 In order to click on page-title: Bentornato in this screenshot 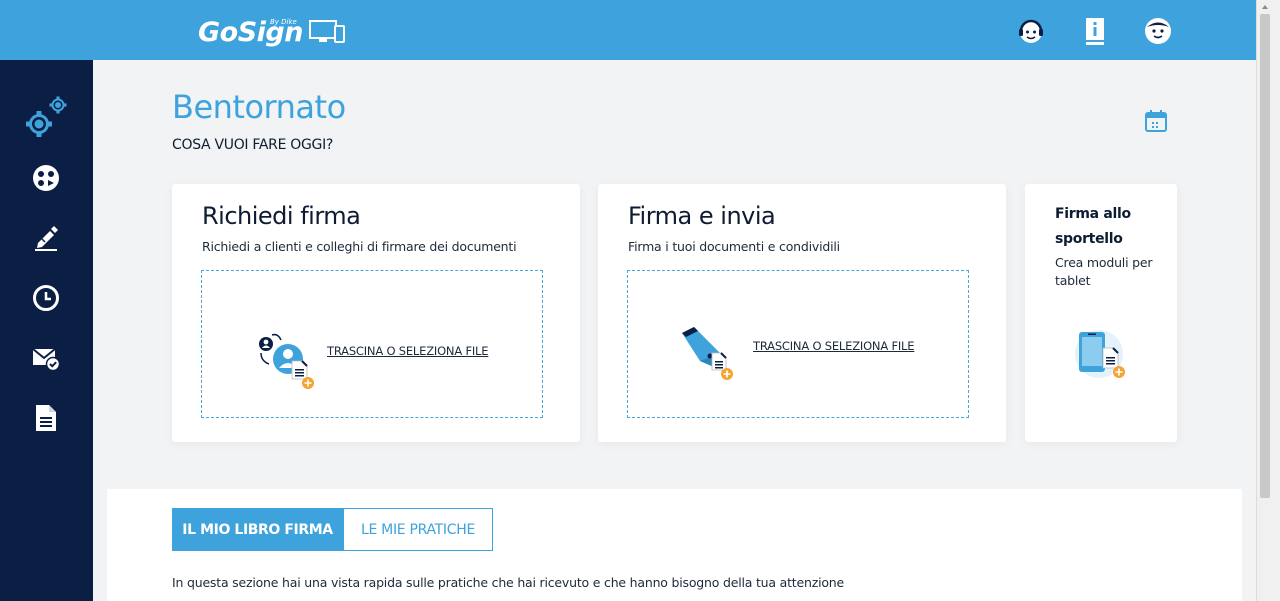, I will do `click(259, 107)`.